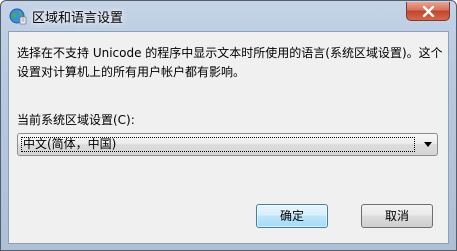 Image resolution: width=457 pixels, height=251 pixels. Describe the element at coordinates (428, 144) in the screenshot. I see `chevron-down-icon` at that location.